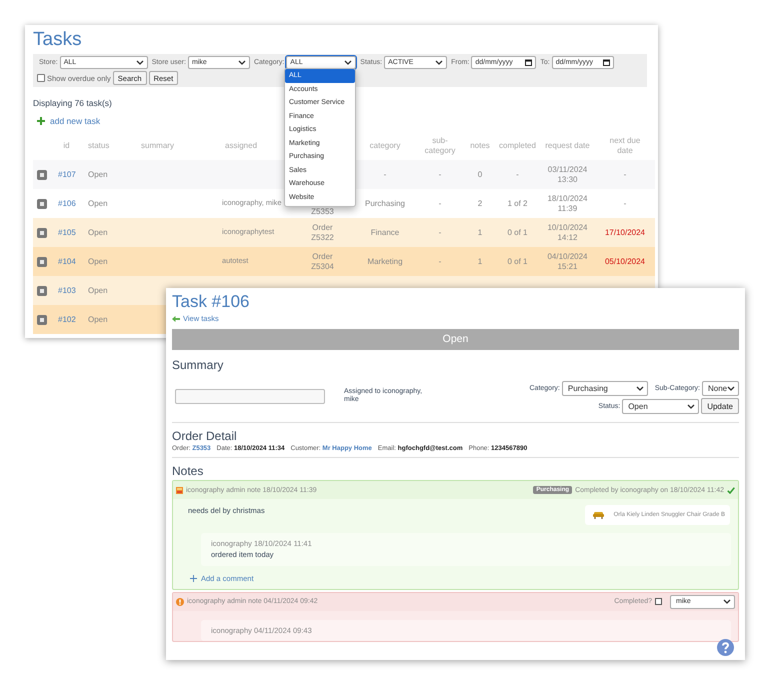 The width and height of the screenshot is (770, 685). Describe the element at coordinates (725, 647) in the screenshot. I see `help-icon` at that location.